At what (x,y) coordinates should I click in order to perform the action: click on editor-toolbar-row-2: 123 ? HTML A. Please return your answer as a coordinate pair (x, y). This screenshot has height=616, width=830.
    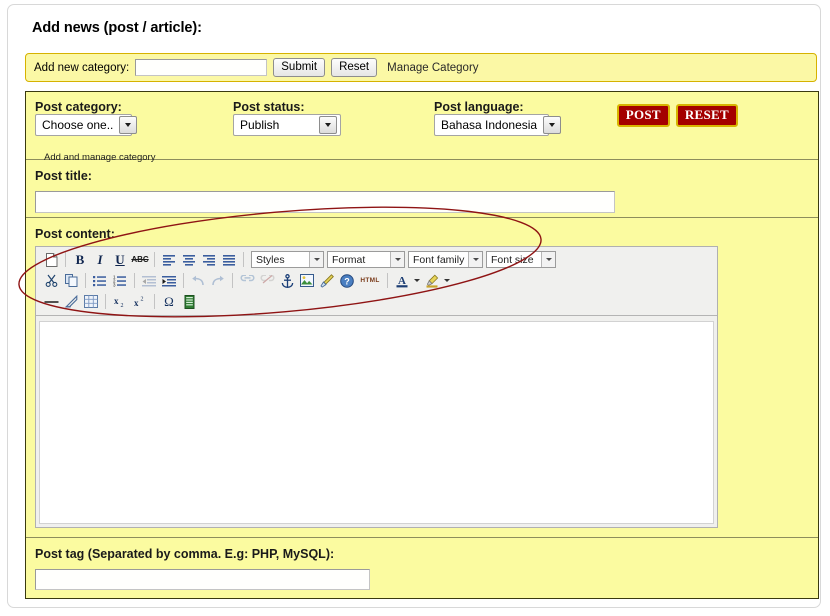
    Looking at the image, I should click on (376, 280).